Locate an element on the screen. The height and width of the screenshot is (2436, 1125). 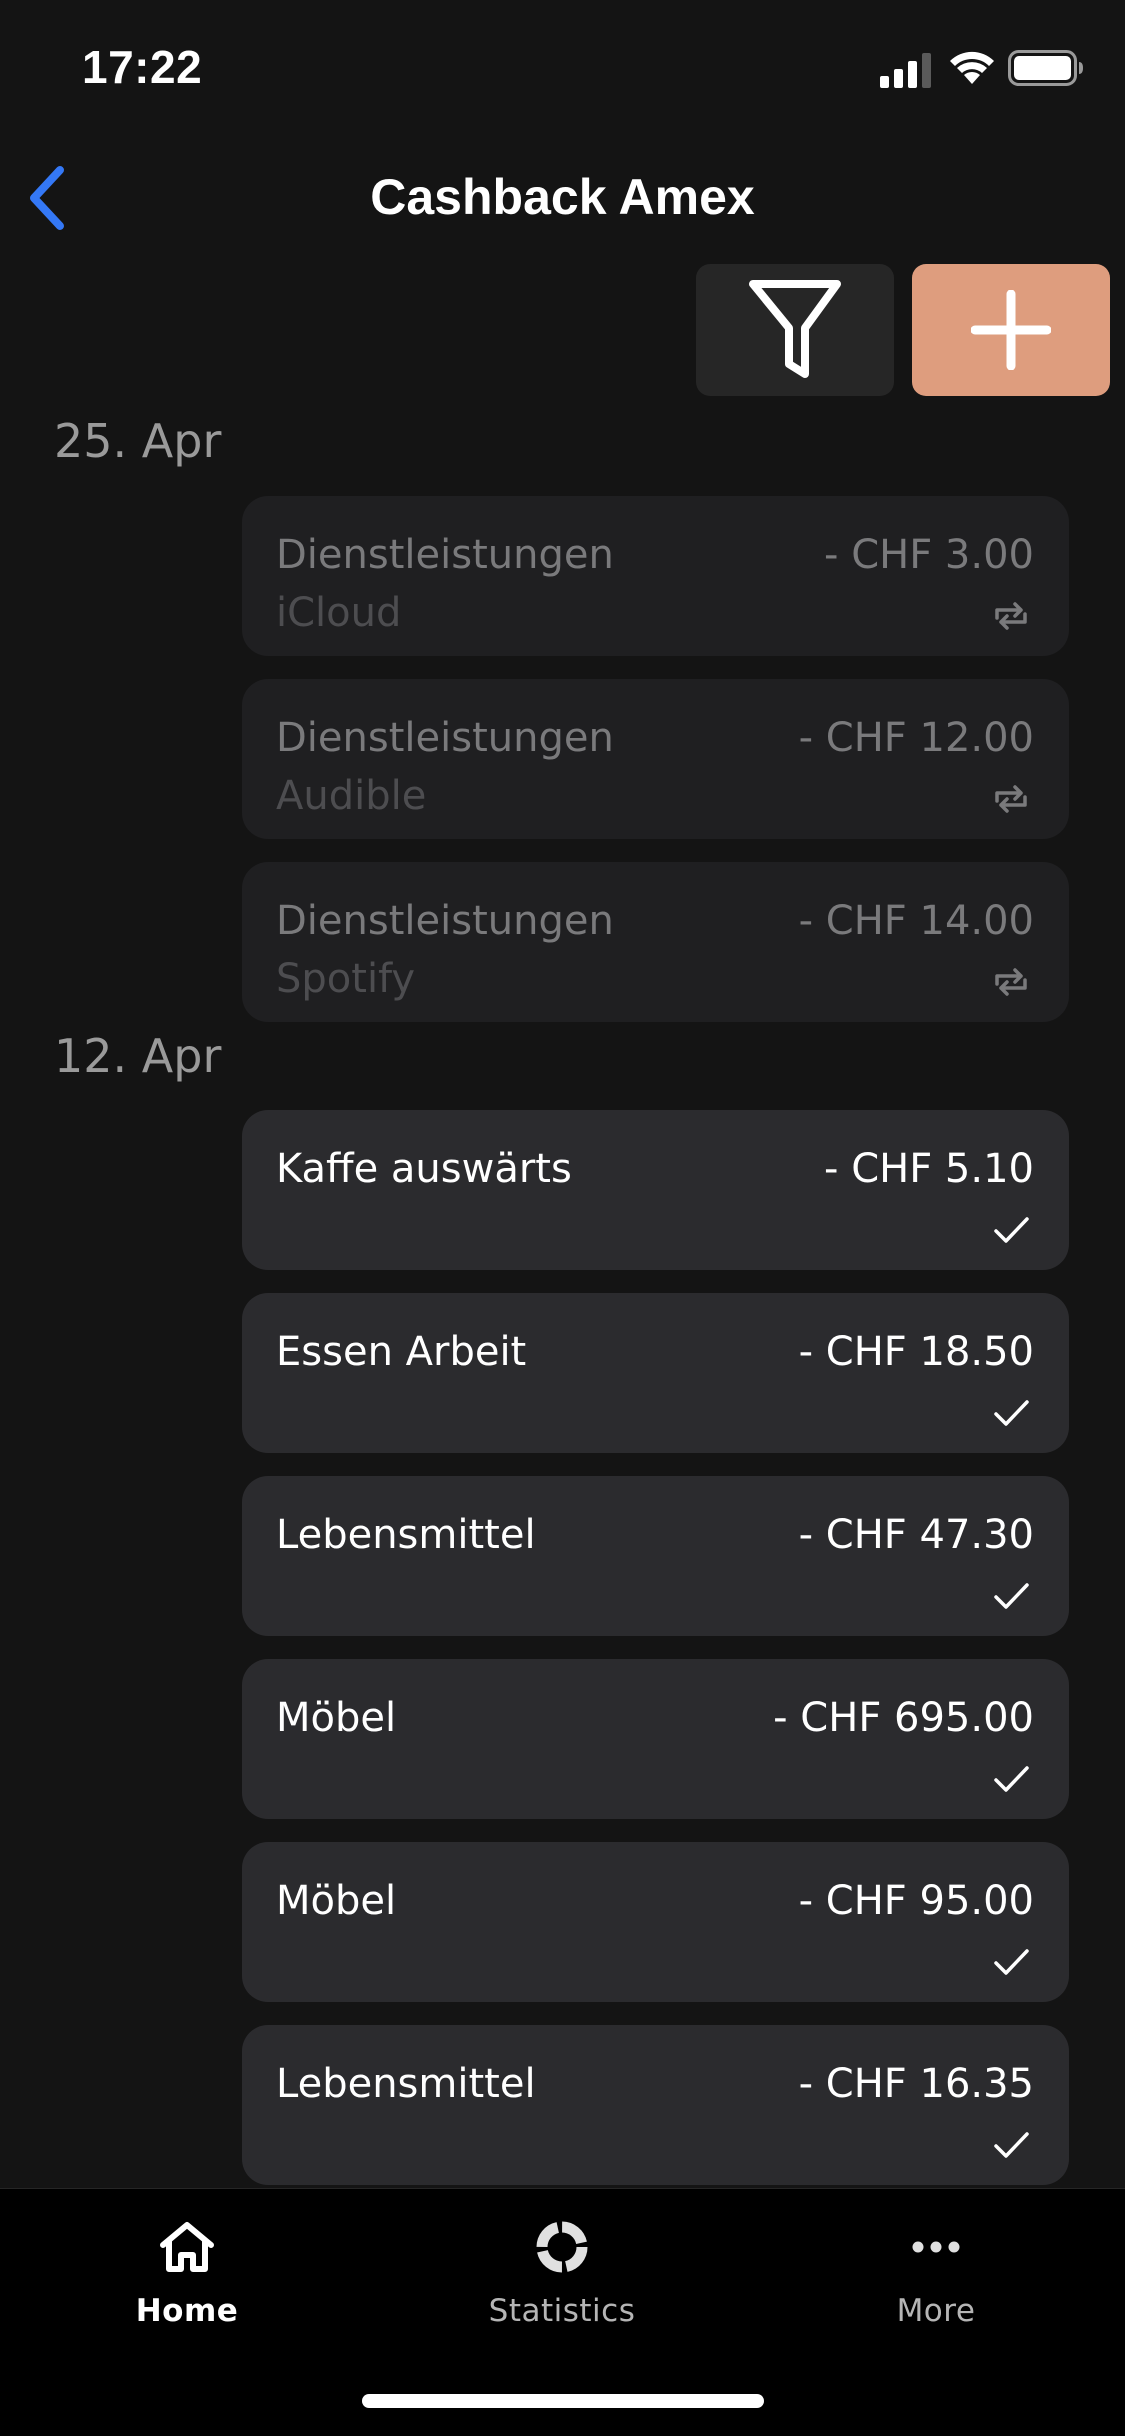
transaction-card: Möbel - CHF 695.00 is located at coordinates (655, 1739).